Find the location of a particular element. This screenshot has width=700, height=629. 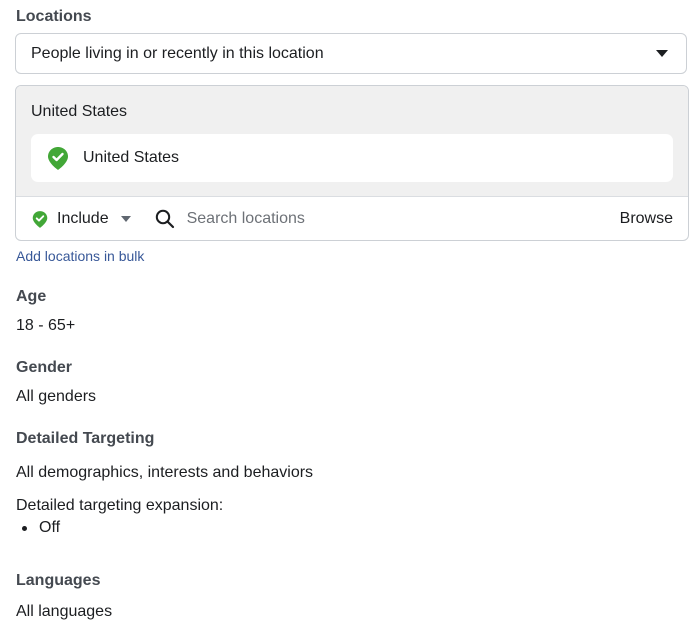

search-locations-input is located at coordinates (376, 219).